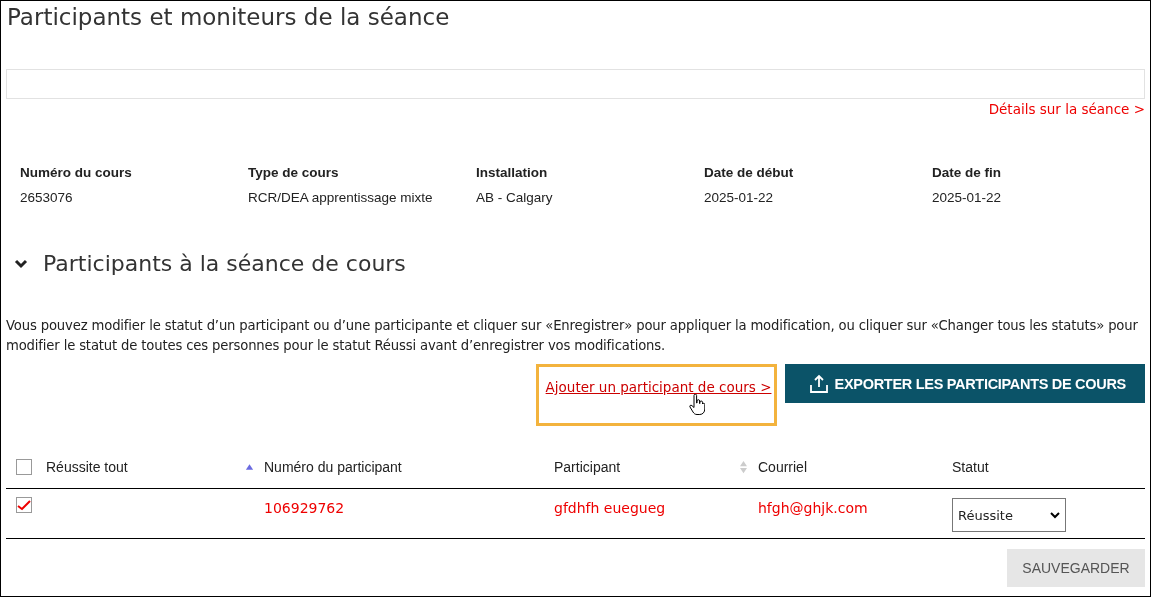  What do you see at coordinates (782, 467) in the screenshot?
I see `column-header: Courriel` at bounding box center [782, 467].